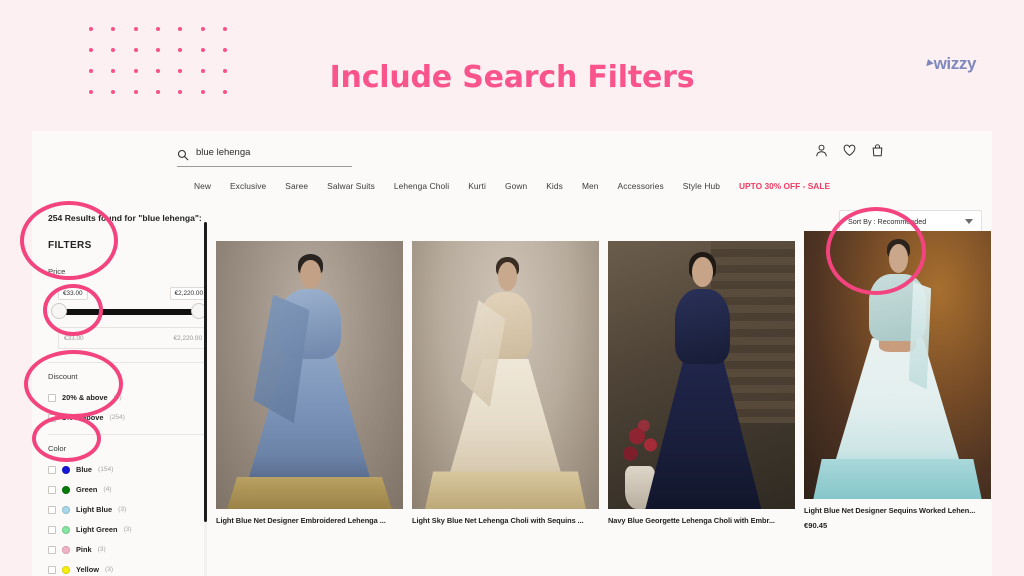  What do you see at coordinates (928, 61) in the screenshot?
I see `wizzy-logo-mark` at bounding box center [928, 61].